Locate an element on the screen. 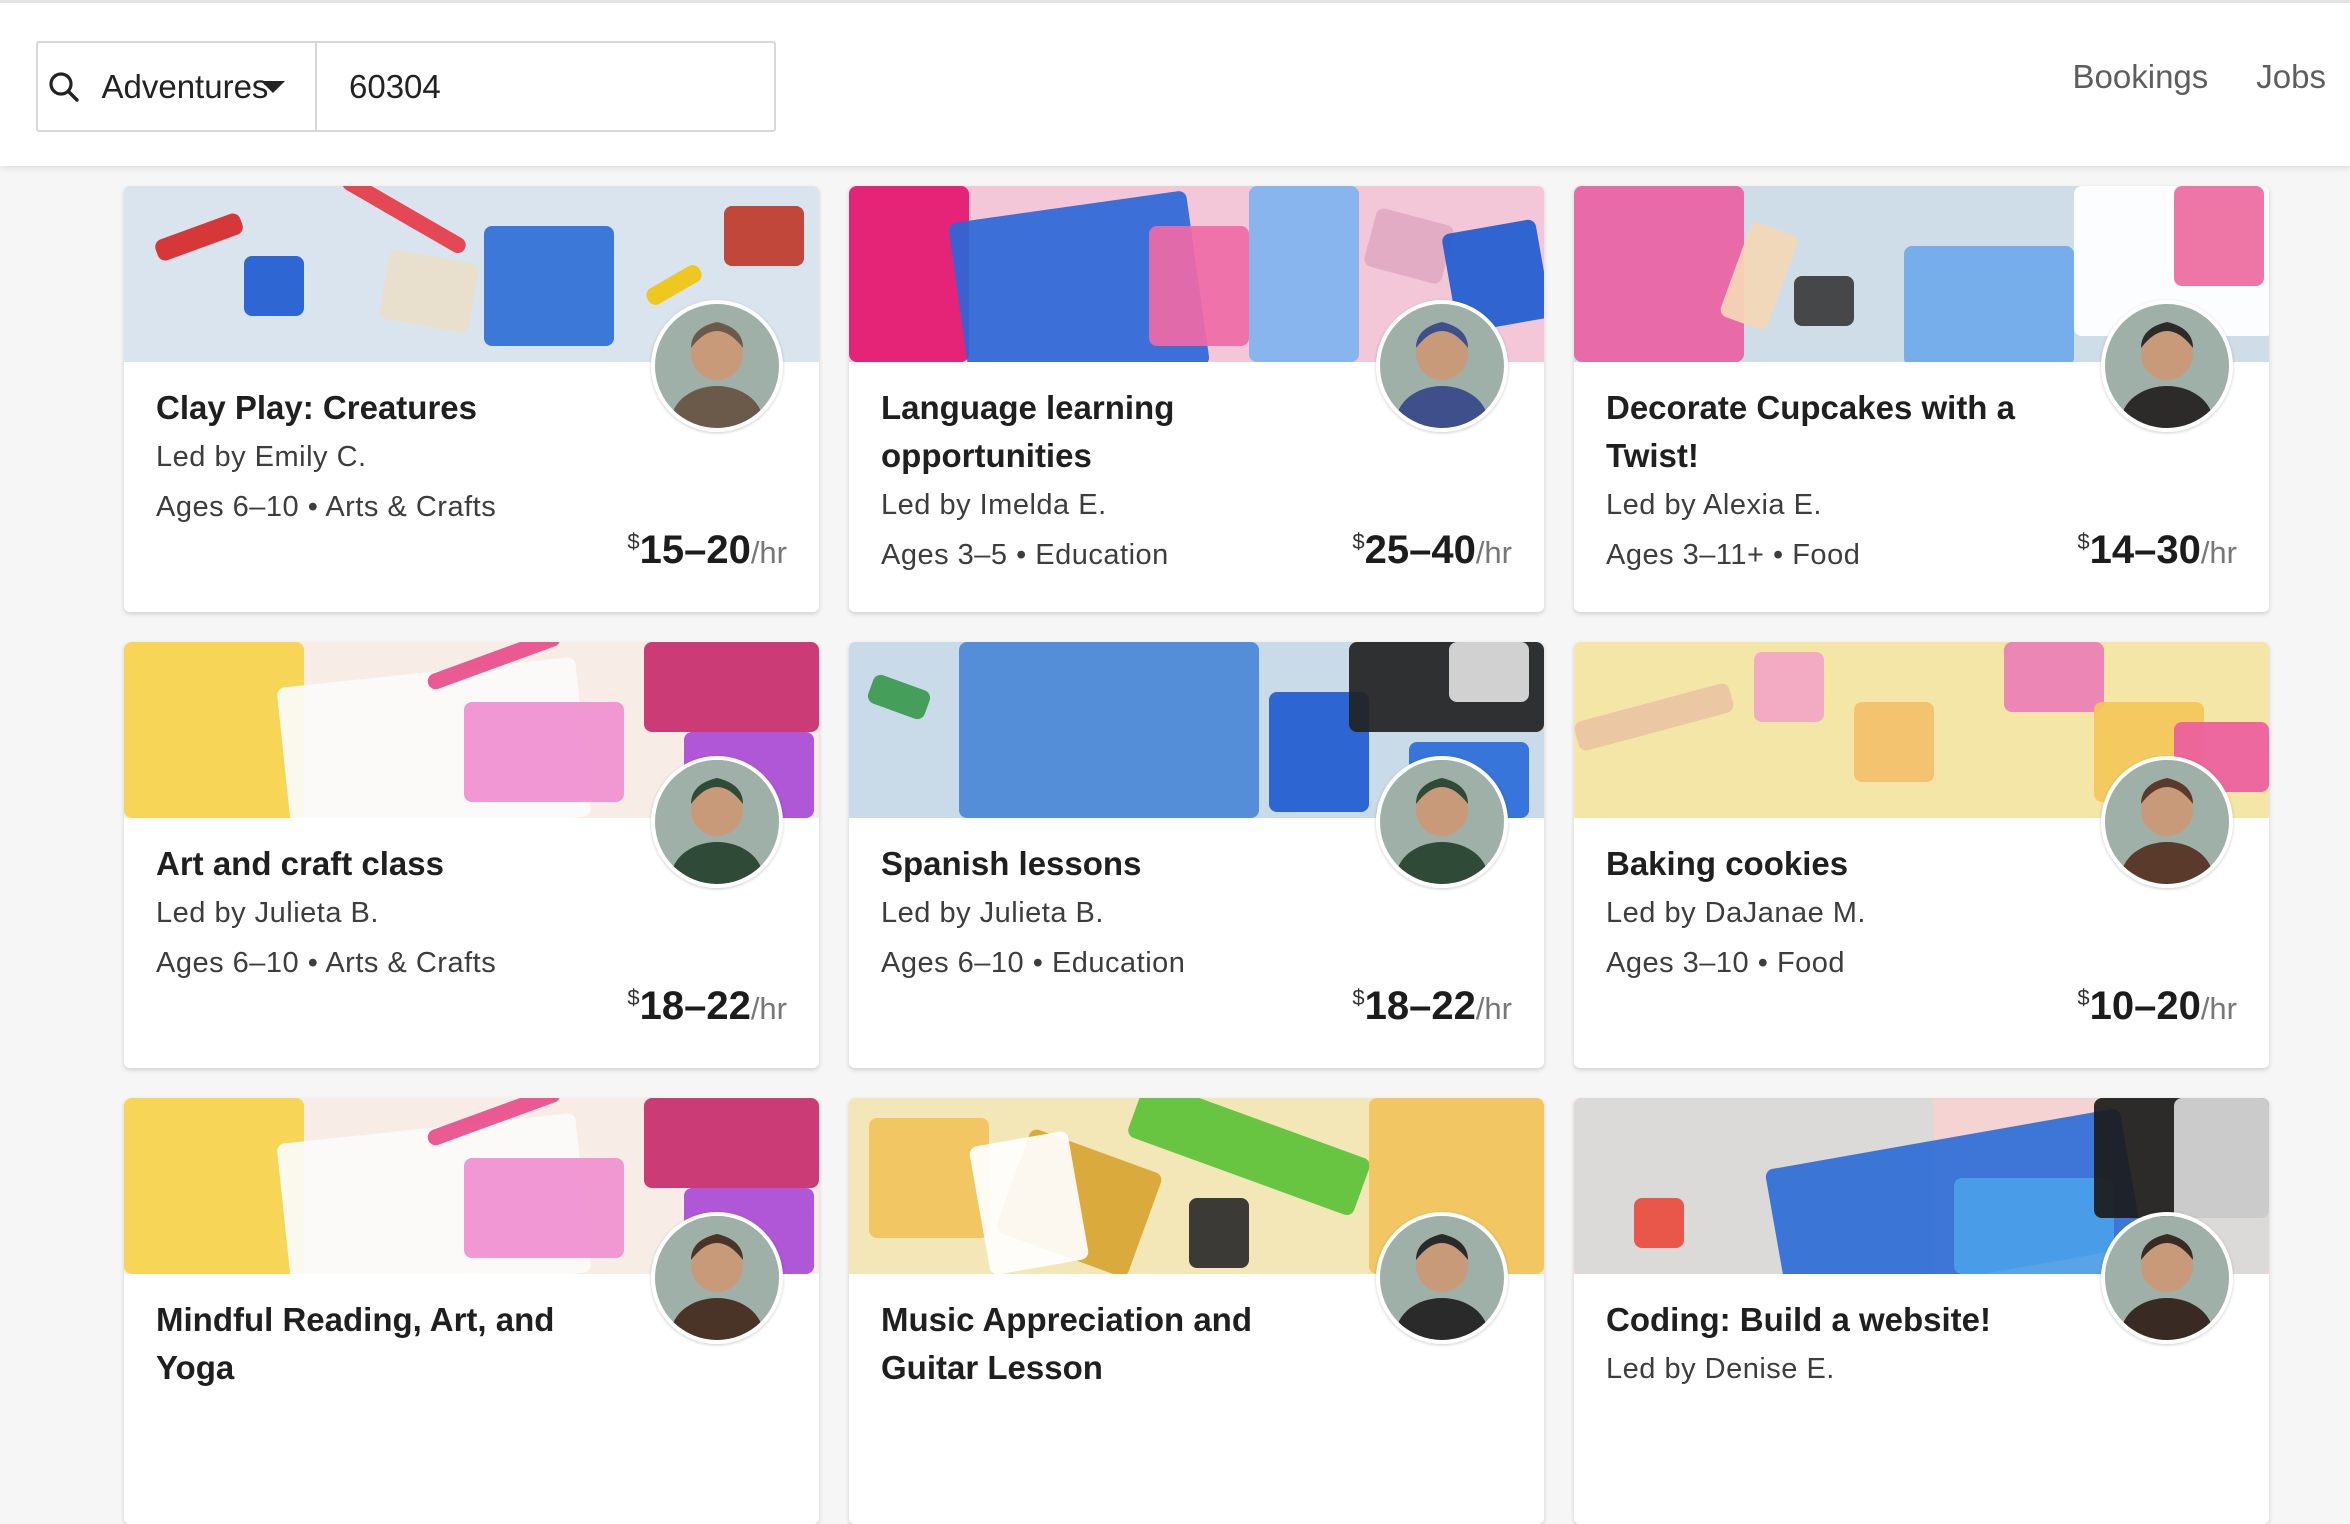 The image size is (2350, 1524). activity-title: Music Appreciation and Guitar Lesson is located at coordinates (1066, 1343).